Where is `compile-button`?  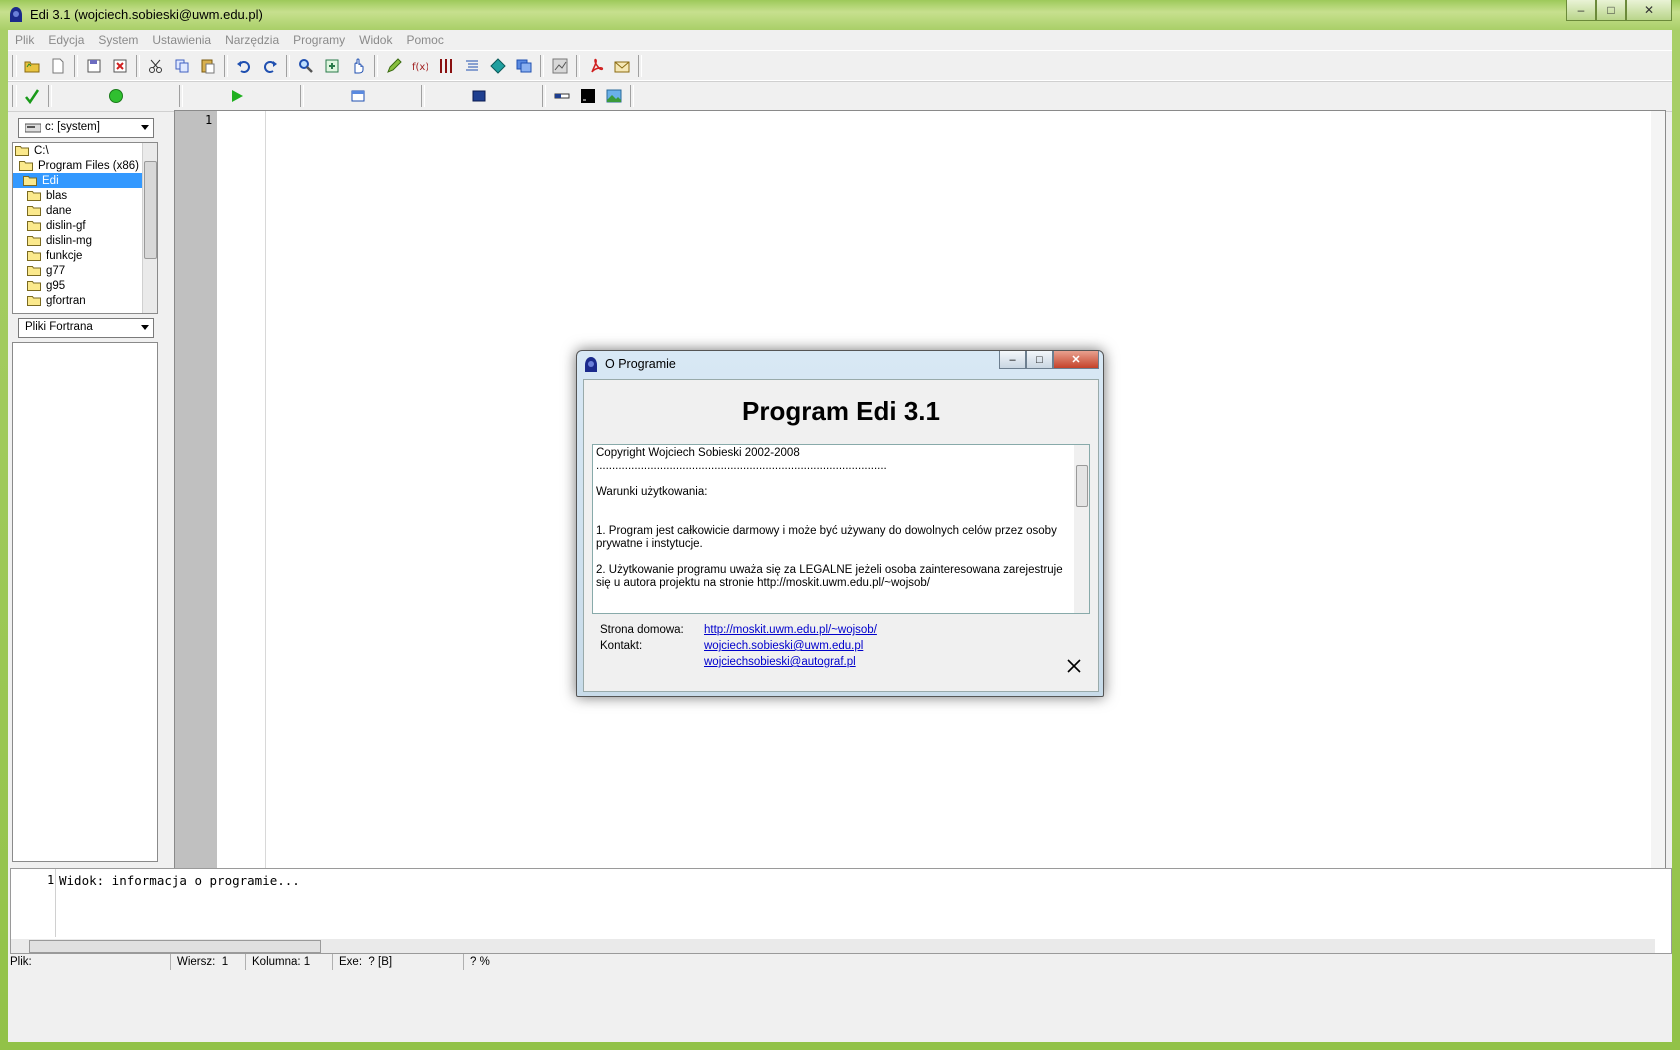
compile-button is located at coordinates (32, 96).